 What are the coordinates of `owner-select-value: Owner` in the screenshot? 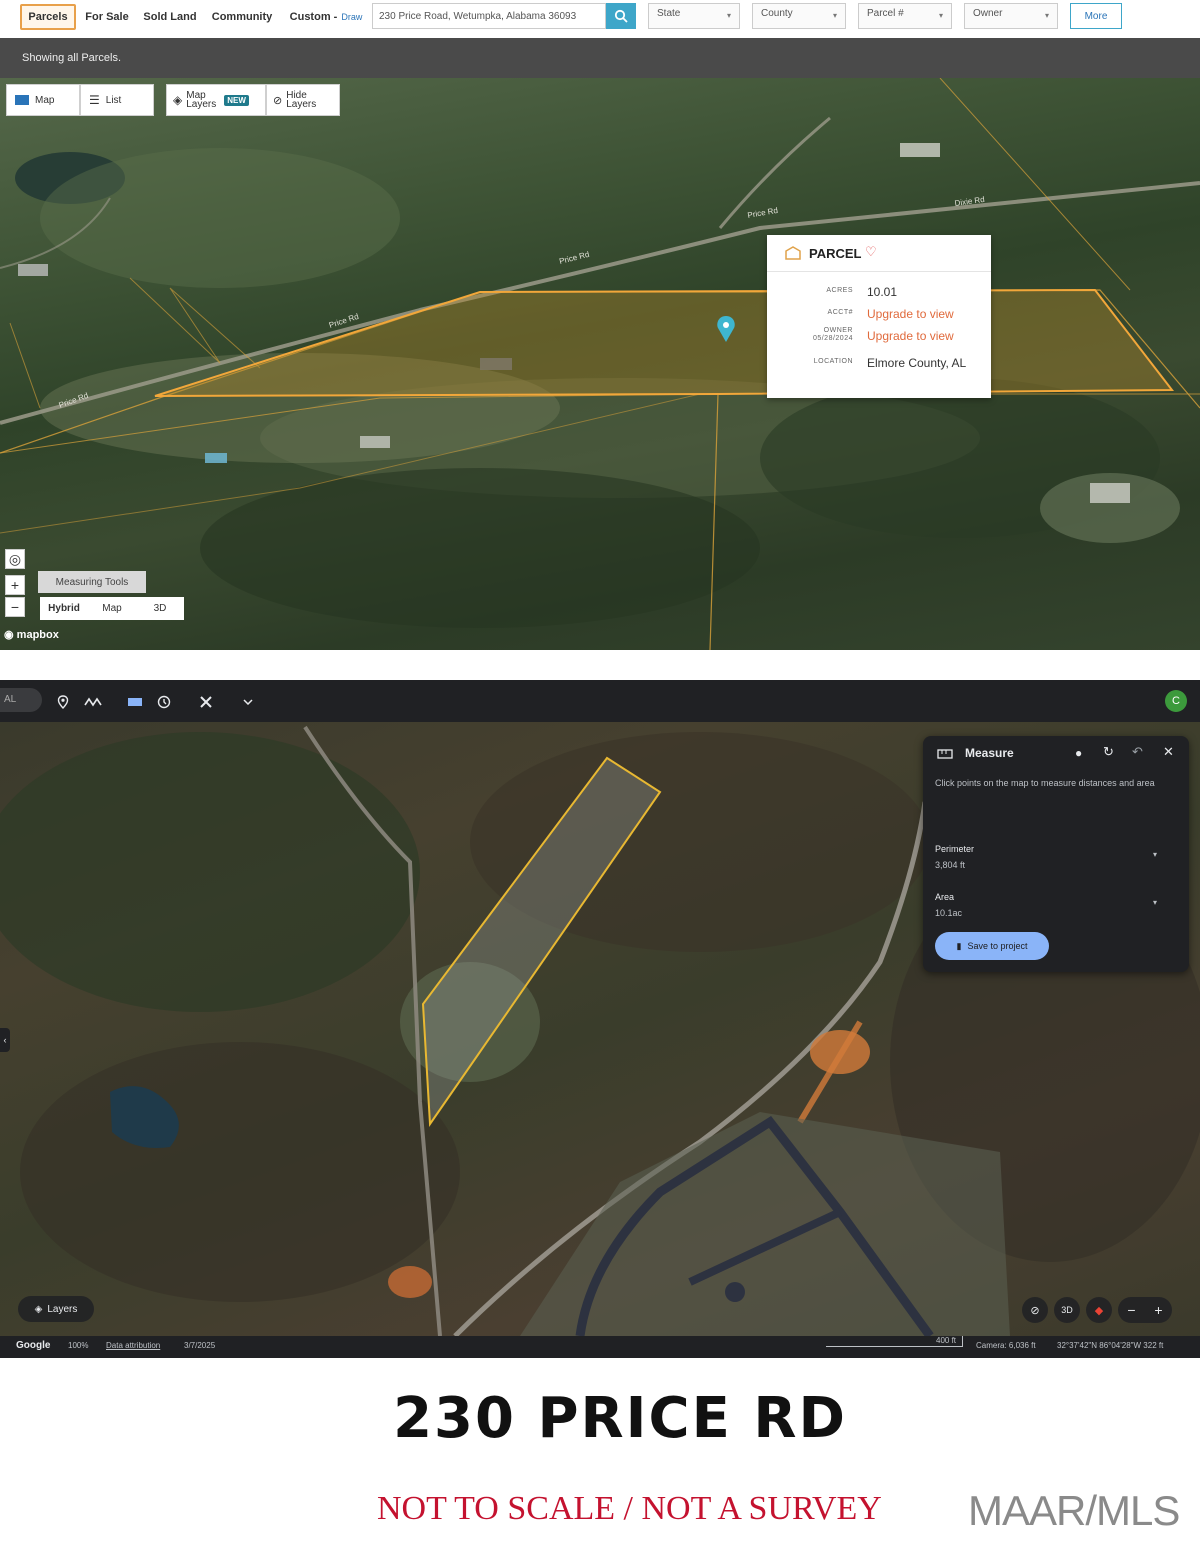 It's located at (988, 13).